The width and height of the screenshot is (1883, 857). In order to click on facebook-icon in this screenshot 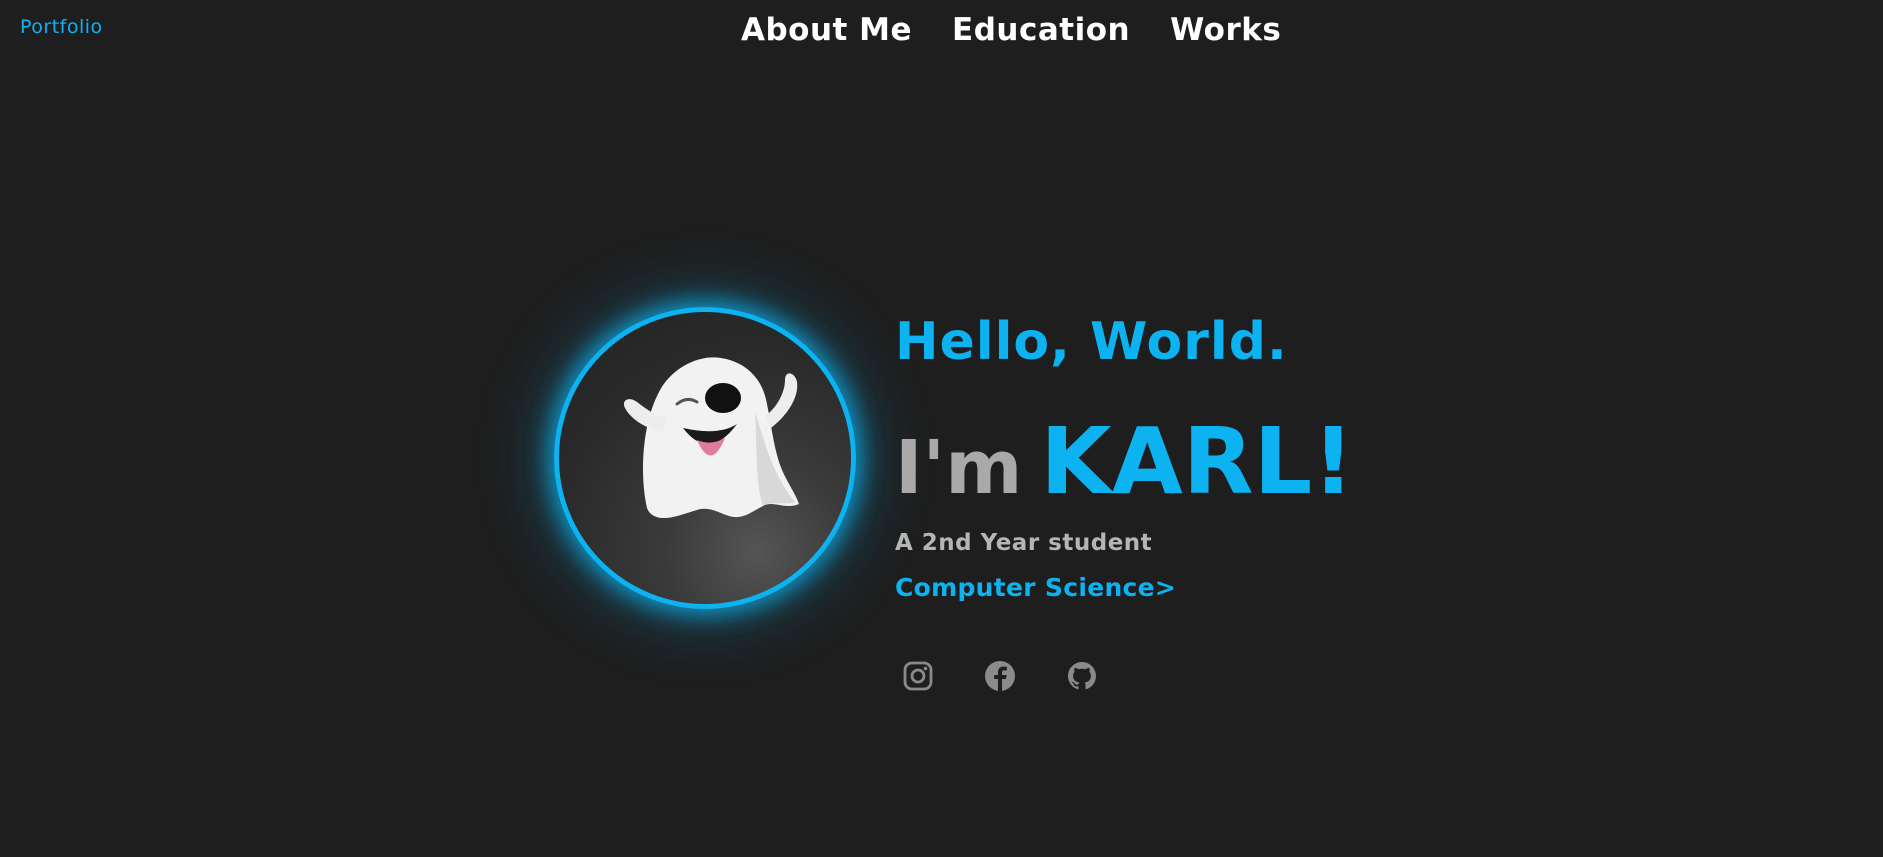, I will do `click(1000, 676)`.